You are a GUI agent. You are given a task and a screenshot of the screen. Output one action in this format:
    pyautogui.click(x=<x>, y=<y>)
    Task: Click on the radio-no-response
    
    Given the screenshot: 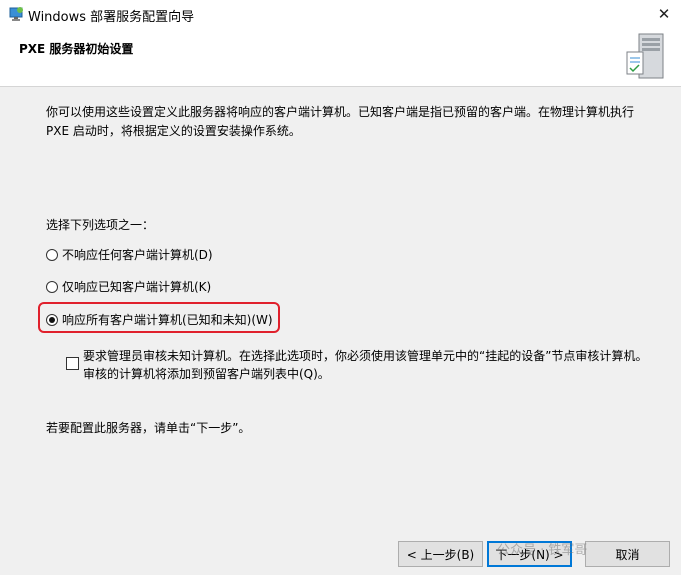 What is the action you would take?
    pyautogui.click(x=52, y=254)
    